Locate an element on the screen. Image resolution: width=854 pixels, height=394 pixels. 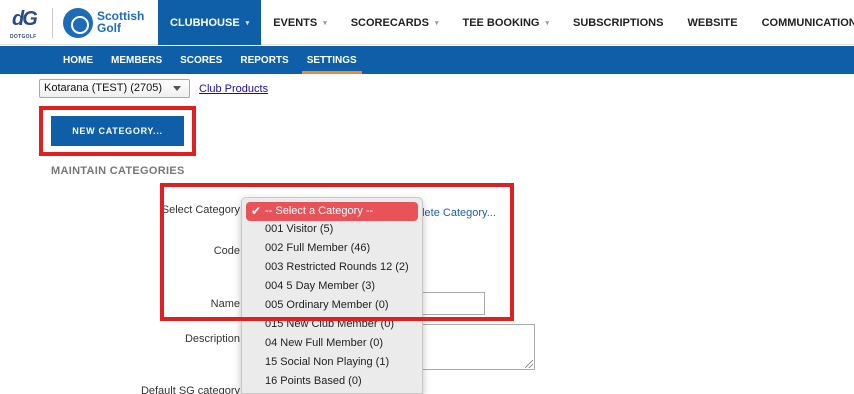
description-label: Description is located at coordinates (212, 339).